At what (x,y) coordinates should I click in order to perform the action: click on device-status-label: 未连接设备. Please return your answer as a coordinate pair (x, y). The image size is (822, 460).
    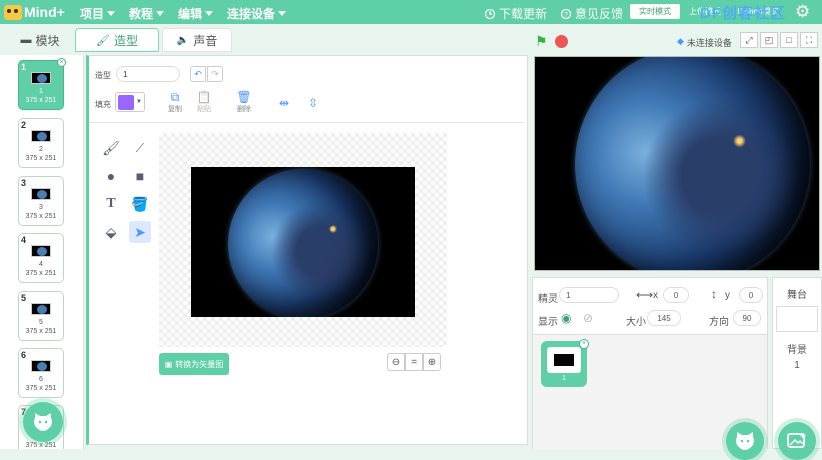
    Looking at the image, I should click on (709, 43).